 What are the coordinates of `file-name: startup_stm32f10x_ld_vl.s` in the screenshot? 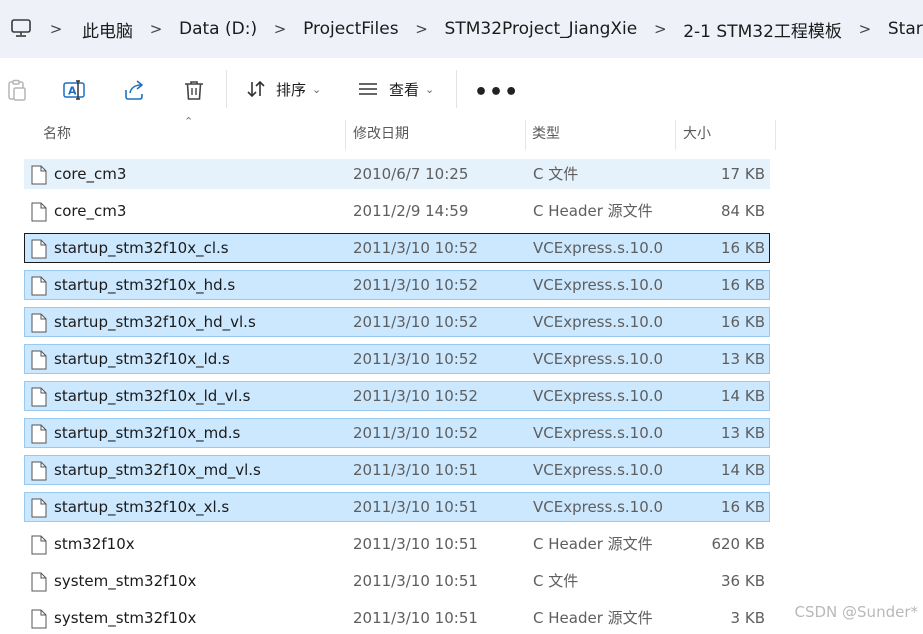 It's located at (152, 396).